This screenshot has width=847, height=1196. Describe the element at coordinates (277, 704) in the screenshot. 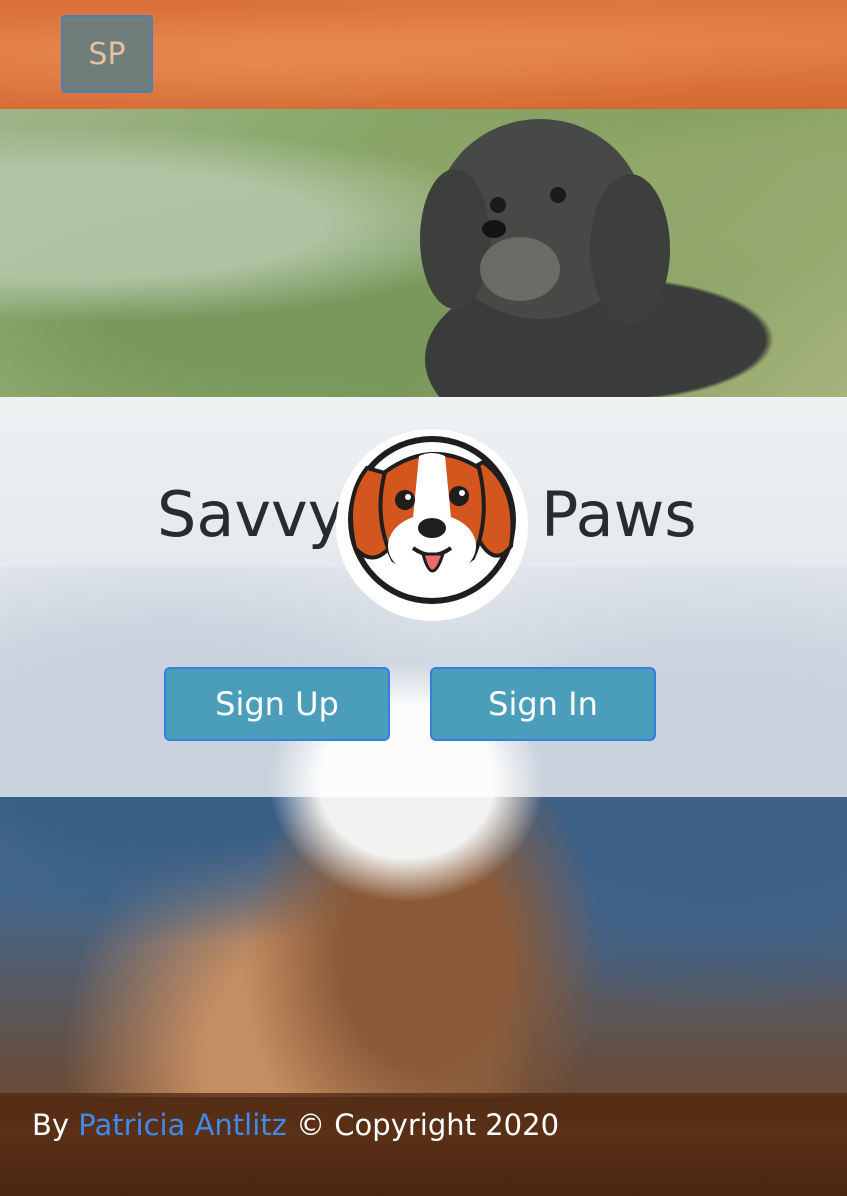

I see `sign-up-button: Sign Up` at that location.